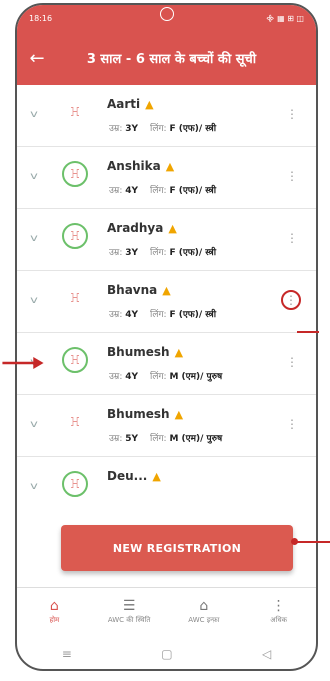  What do you see at coordinates (166, 481) in the screenshot?
I see `list-item: v ꖾ Deu... ▲` at bounding box center [166, 481].